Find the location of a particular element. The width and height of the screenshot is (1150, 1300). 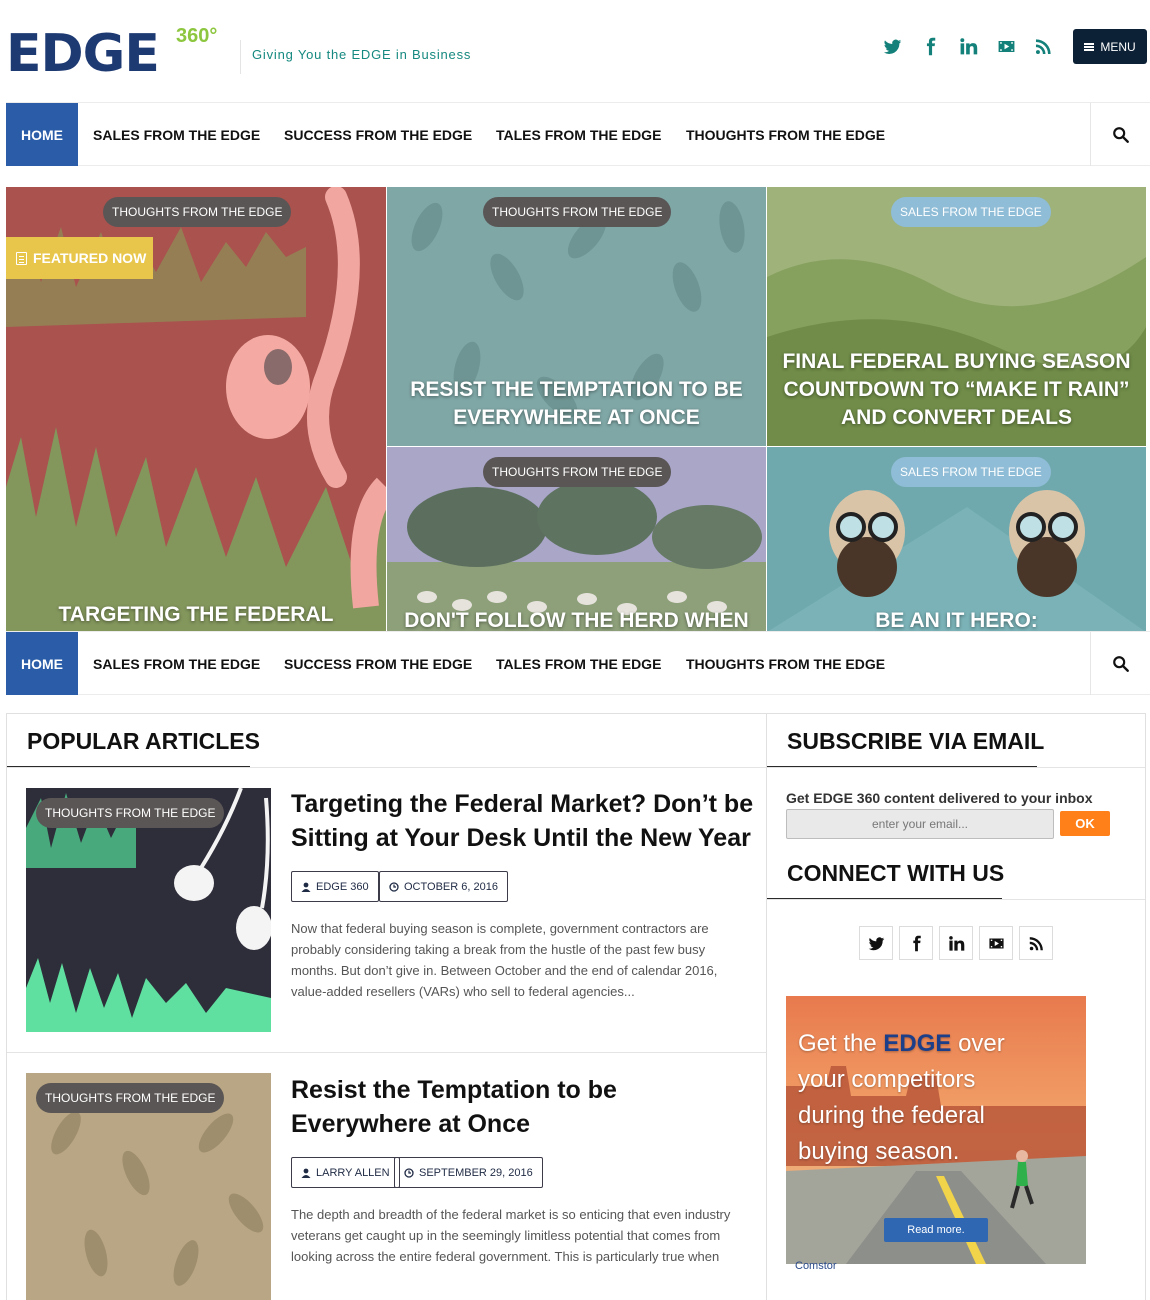

site-tagline: Giving You the EDGE in Business is located at coordinates (362, 54).